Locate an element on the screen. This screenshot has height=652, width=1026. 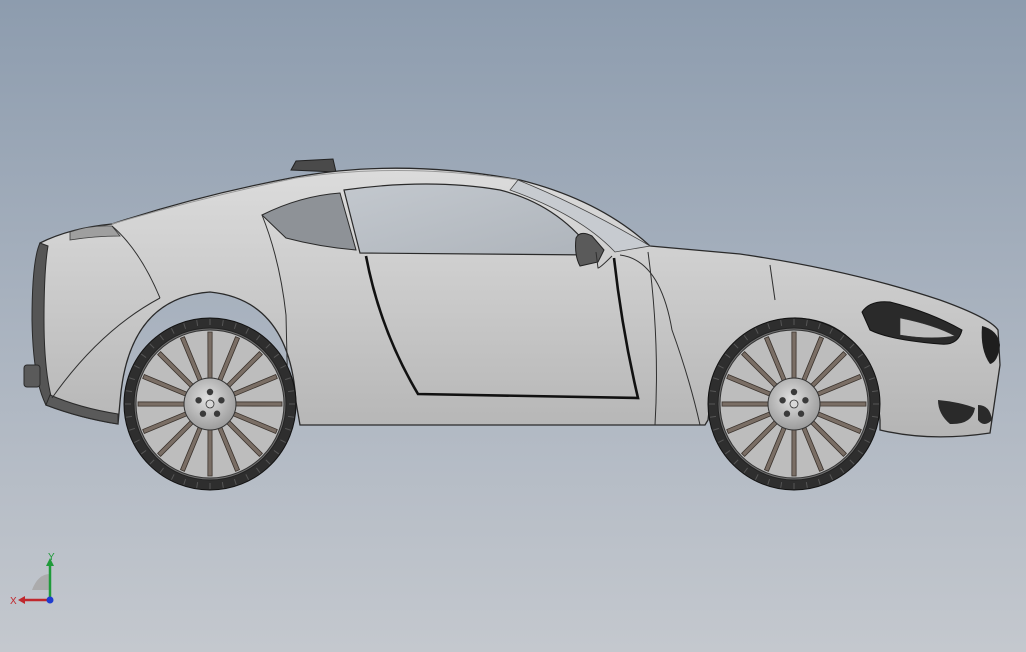
y-axis-label: Y is located at coordinates (51, 557).